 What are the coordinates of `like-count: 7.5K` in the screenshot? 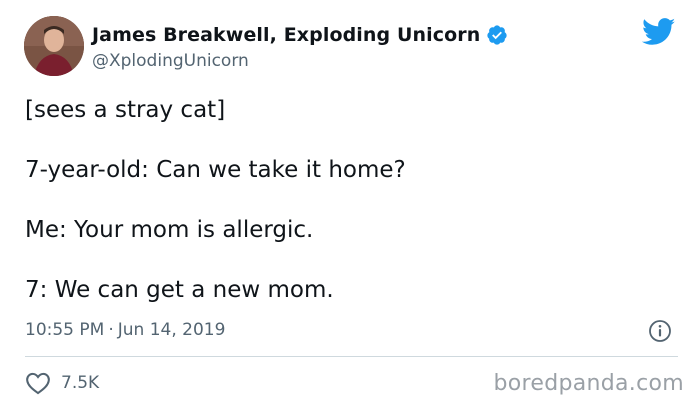 It's located at (80, 383).